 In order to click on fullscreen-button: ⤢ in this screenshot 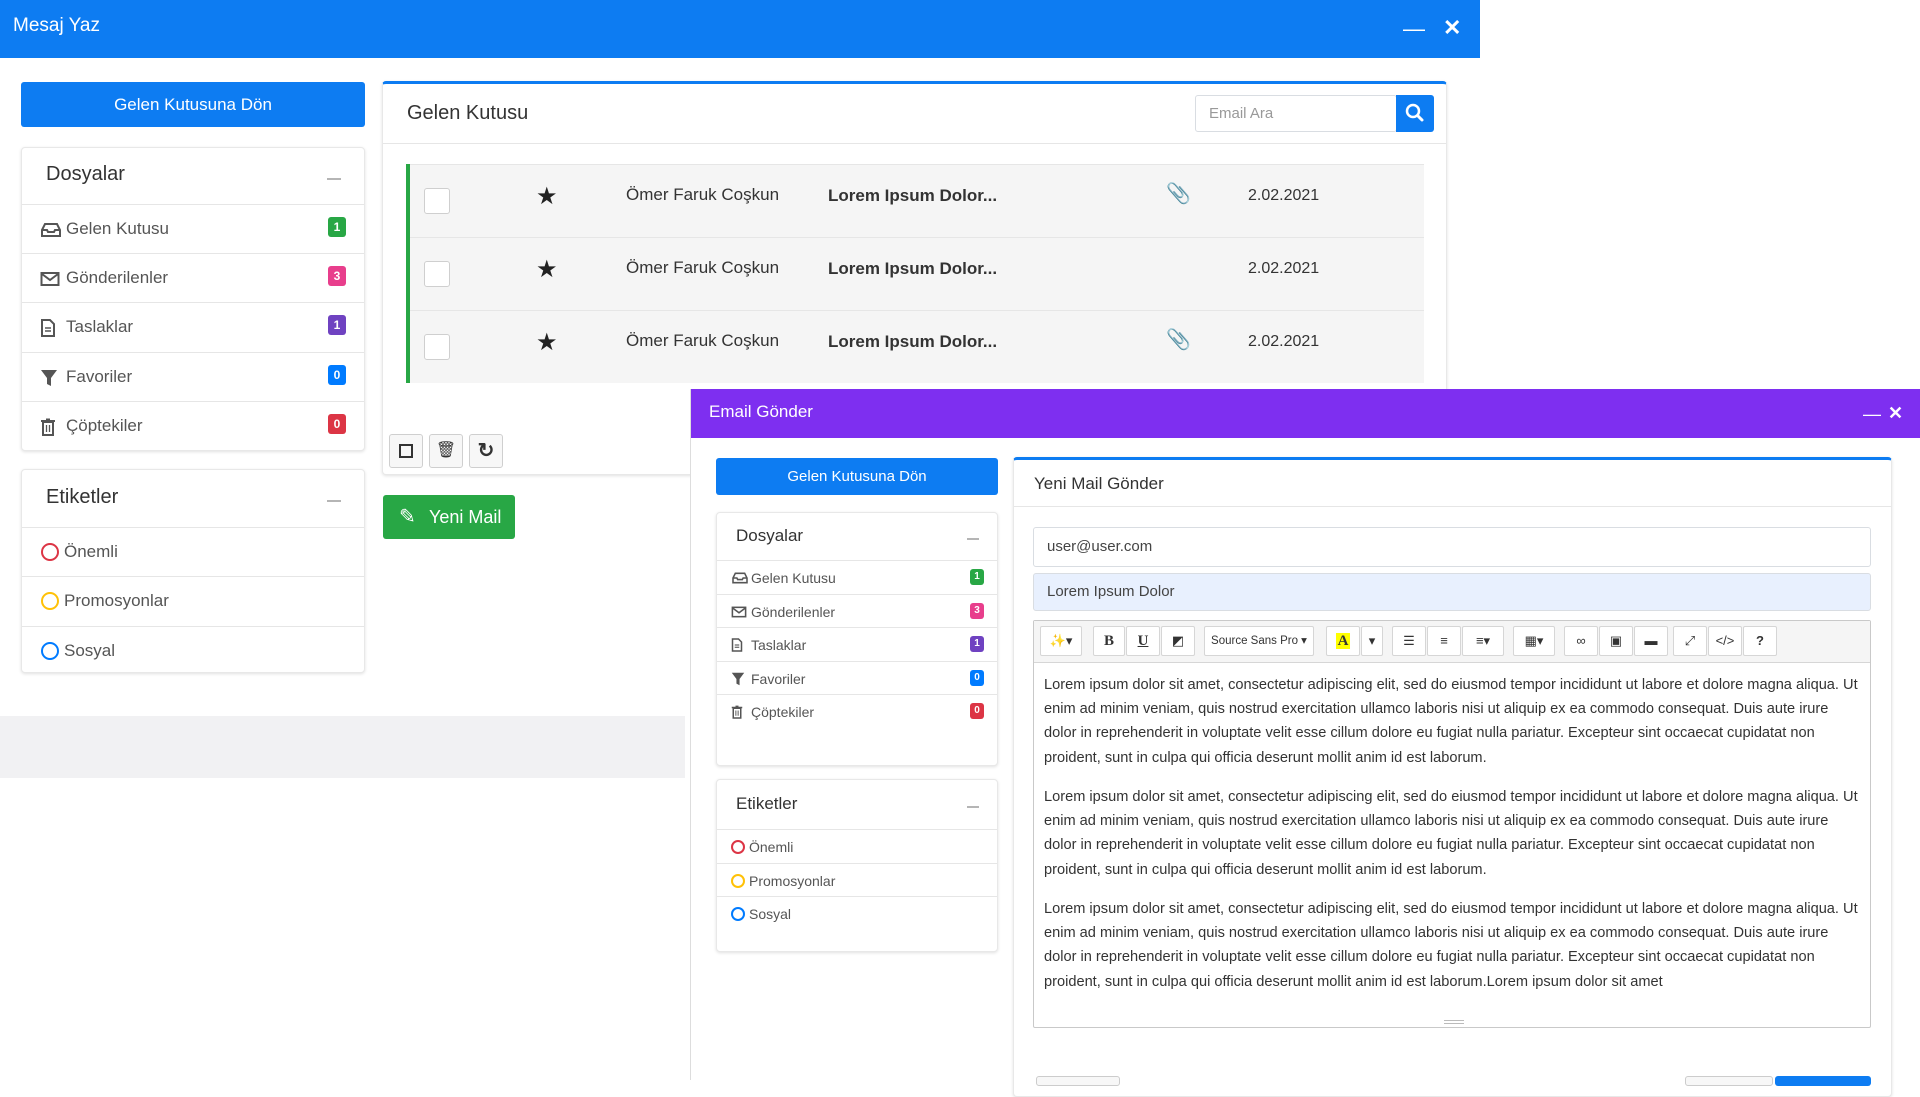, I will do `click(1690, 641)`.